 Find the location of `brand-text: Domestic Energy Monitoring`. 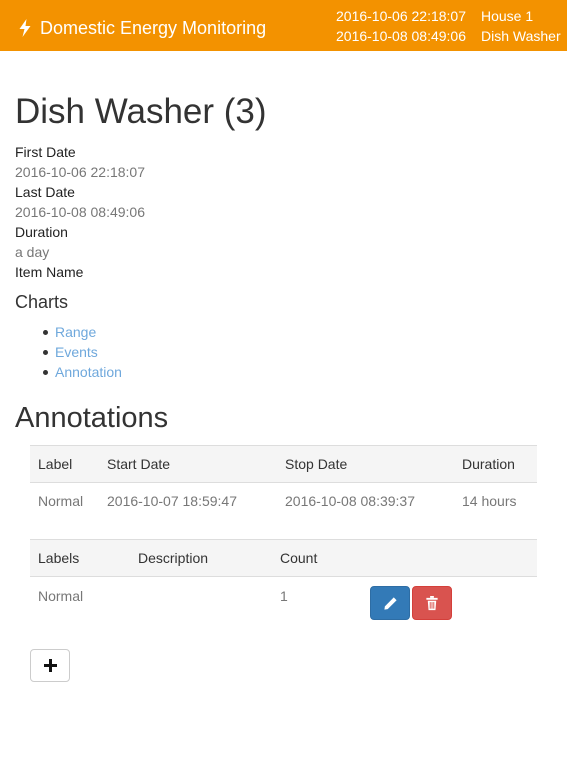

brand-text: Domestic Energy Monitoring is located at coordinates (153, 27).